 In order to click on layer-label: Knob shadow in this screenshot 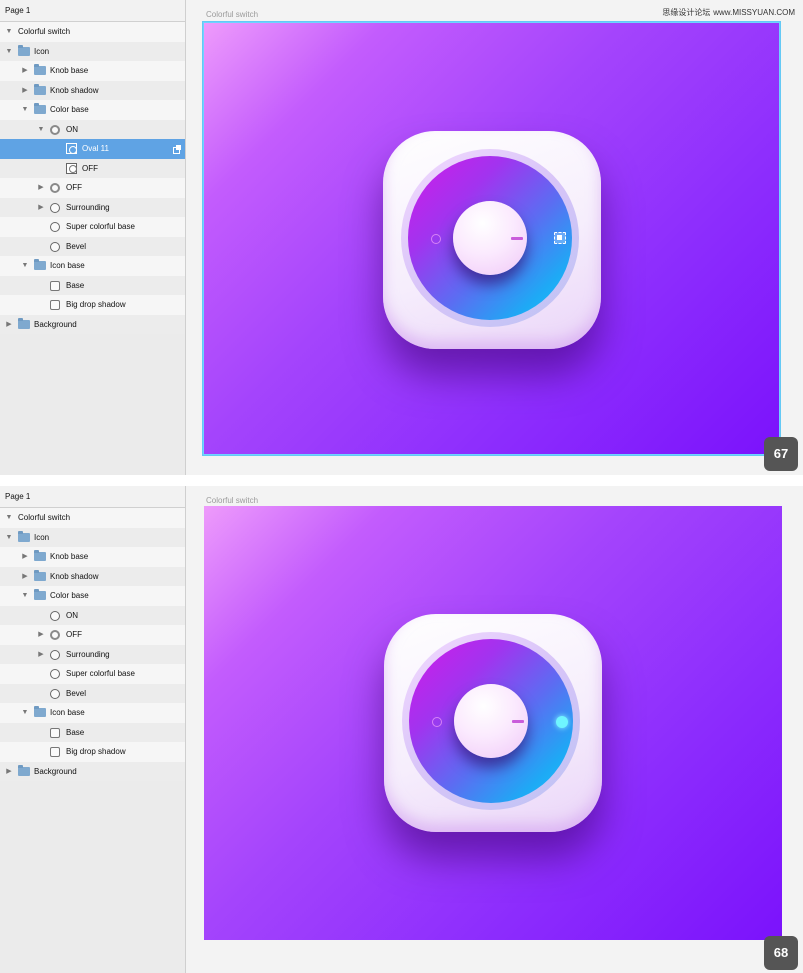, I will do `click(74, 90)`.